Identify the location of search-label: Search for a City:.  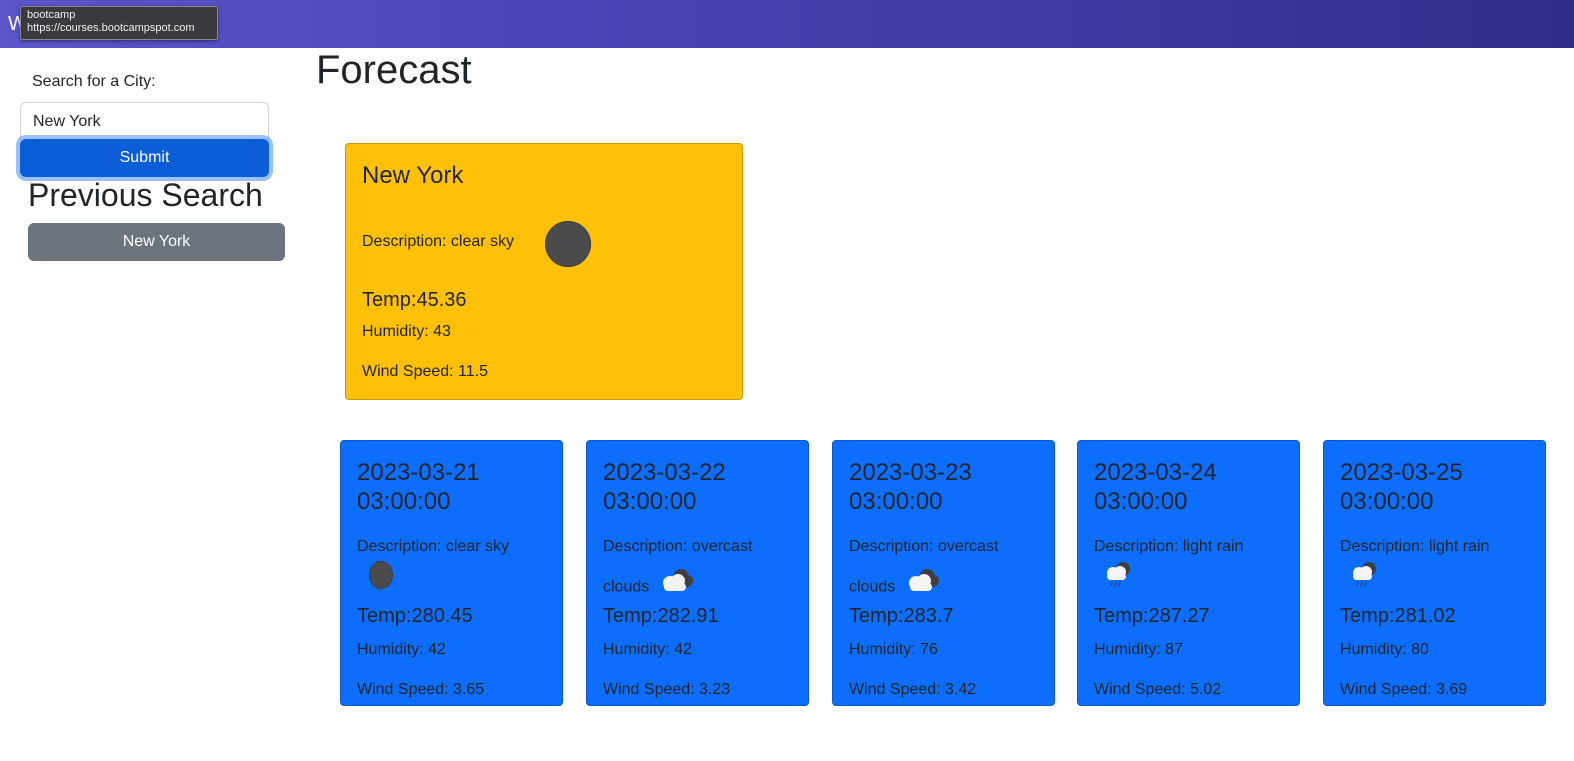
(94, 81).